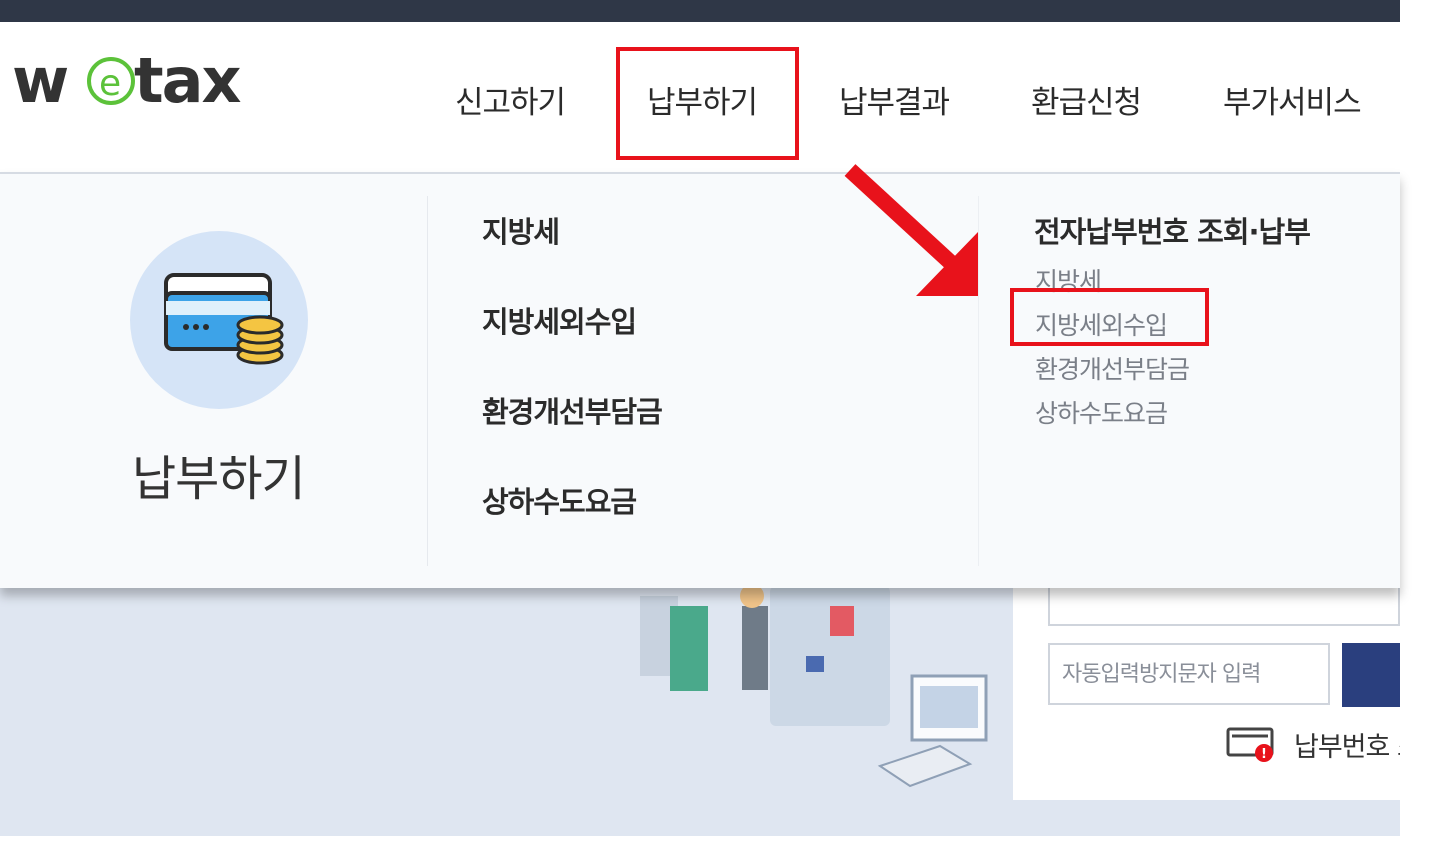 Image resolution: width=1430 pixels, height=842 pixels. What do you see at coordinates (1189, 674) in the screenshot?
I see `captcha-input` at bounding box center [1189, 674].